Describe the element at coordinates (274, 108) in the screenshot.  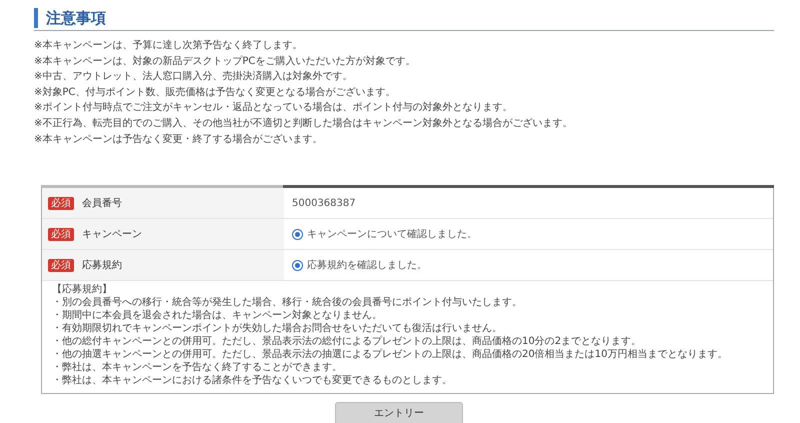
I see `note-text: ※ポイント付与時点でご注文がキャンセル・返品となっている場合は、ポイント付与の対象外となります。` at that location.